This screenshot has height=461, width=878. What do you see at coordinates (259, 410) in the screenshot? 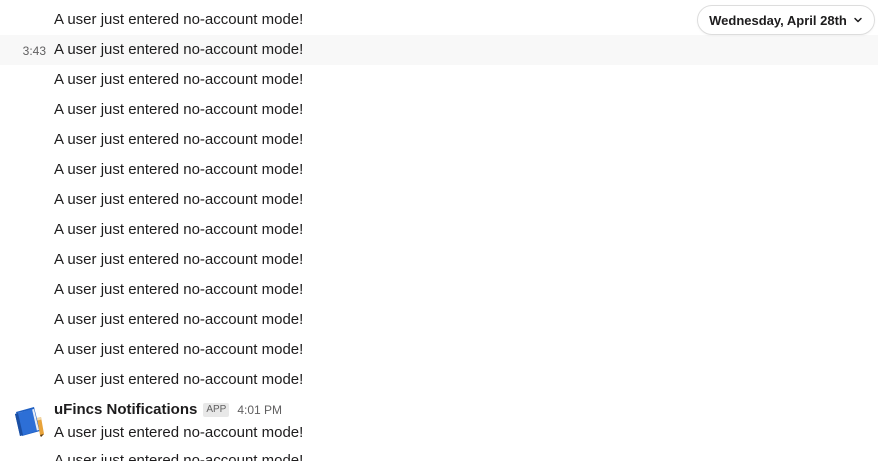
I see `message-timestamp: 4:01 PM` at bounding box center [259, 410].